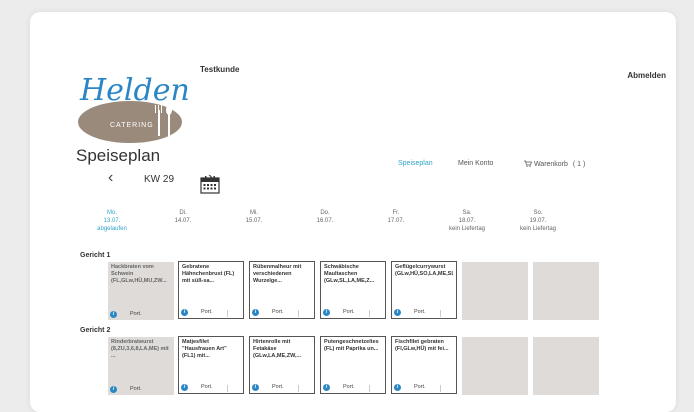  What do you see at coordinates (325, 217) in the screenshot?
I see `day-thursday: Do. 16.07.` at bounding box center [325, 217].